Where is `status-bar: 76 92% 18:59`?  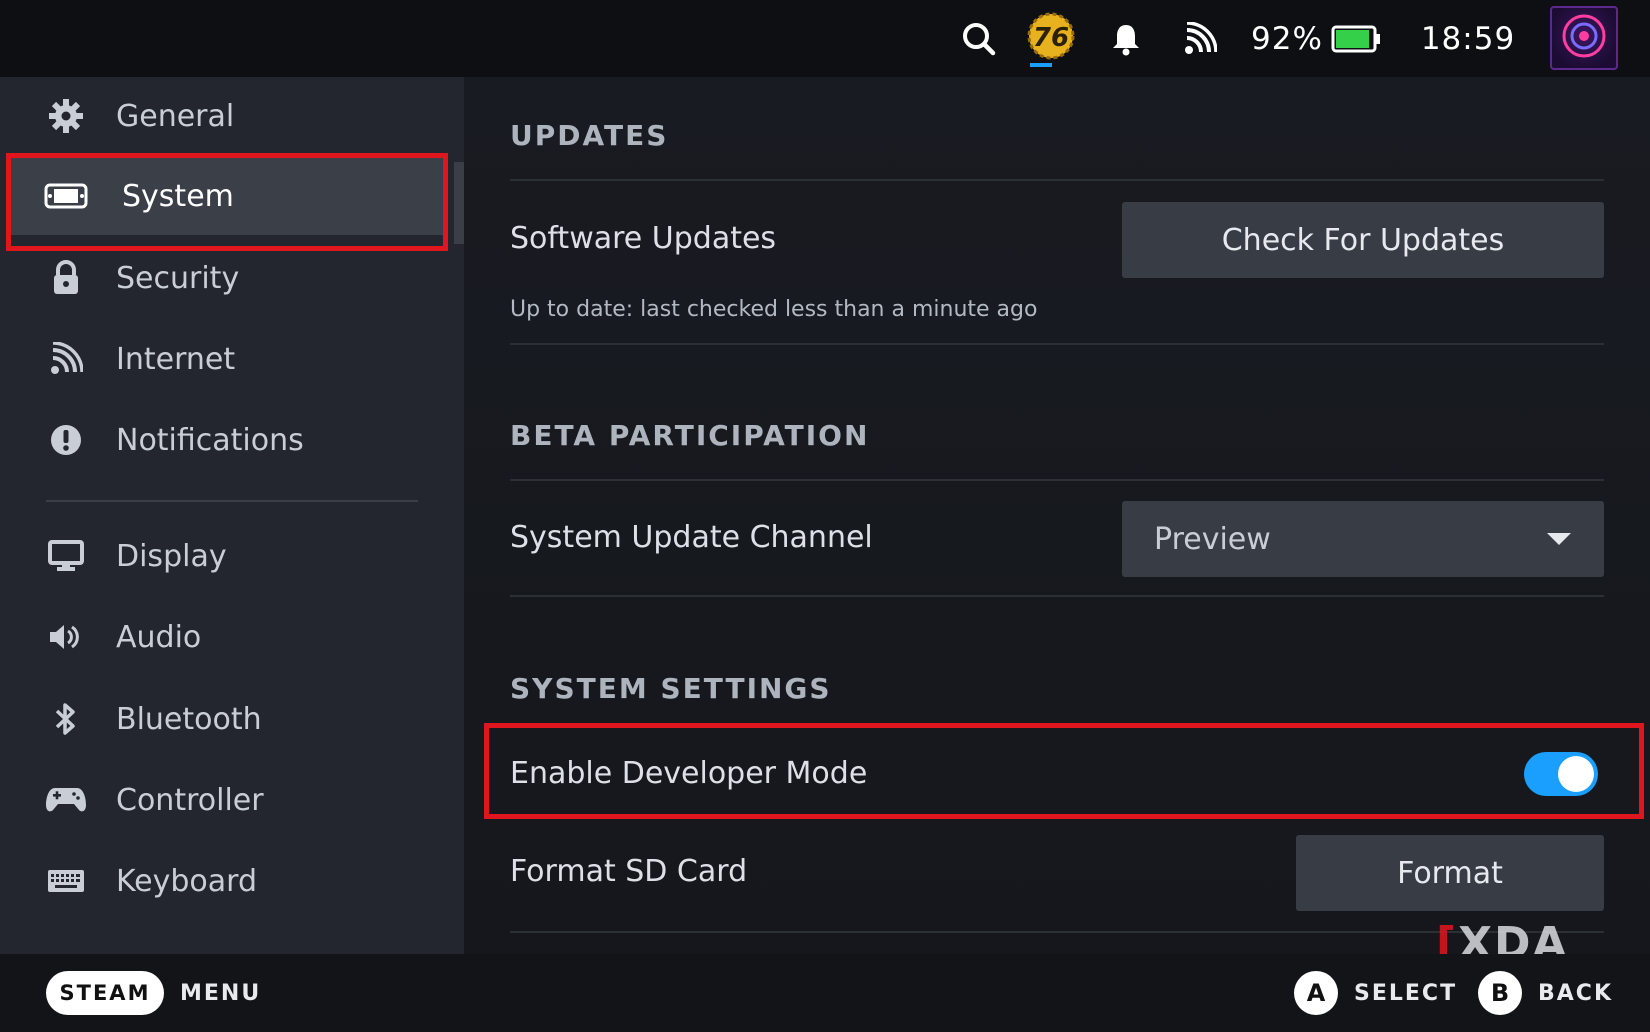
status-bar: 76 92% 18:59 is located at coordinates (825, 38).